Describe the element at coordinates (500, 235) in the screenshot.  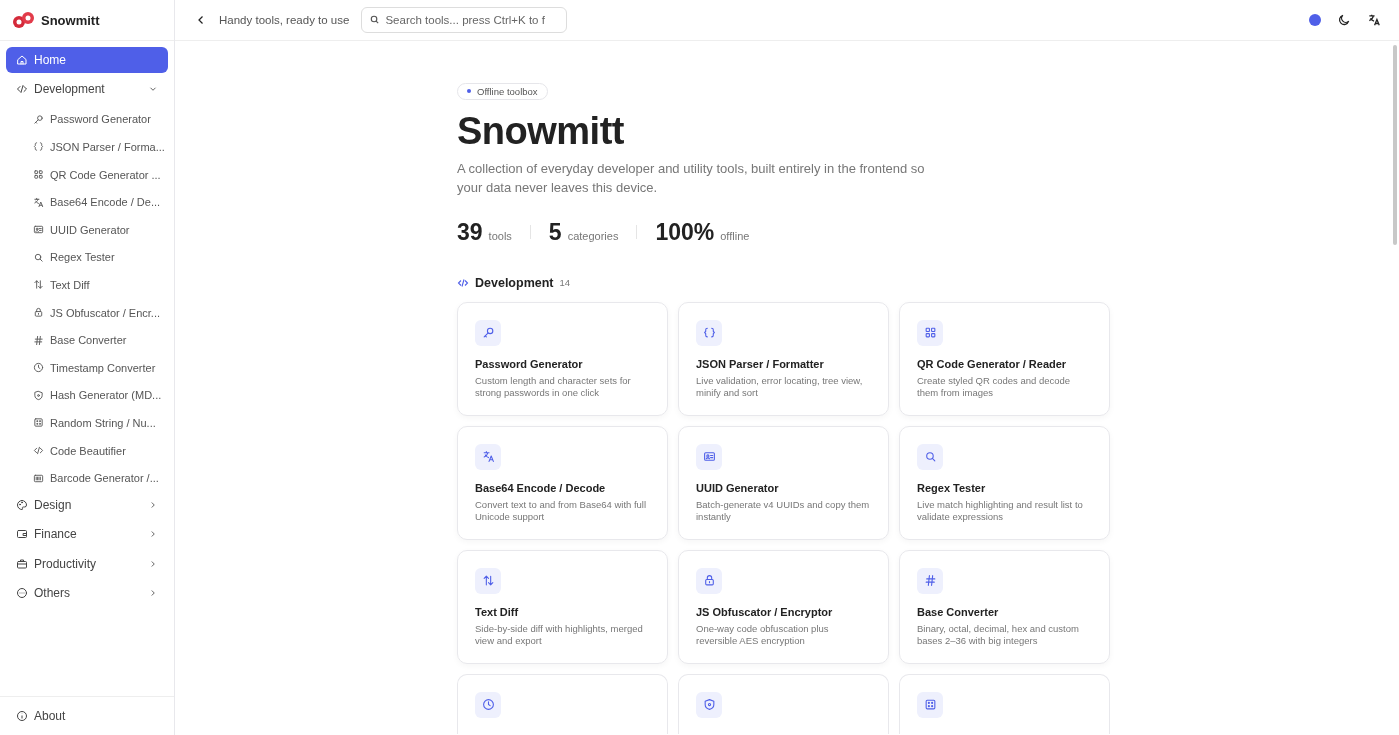
I see `stat-label: tools` at that location.